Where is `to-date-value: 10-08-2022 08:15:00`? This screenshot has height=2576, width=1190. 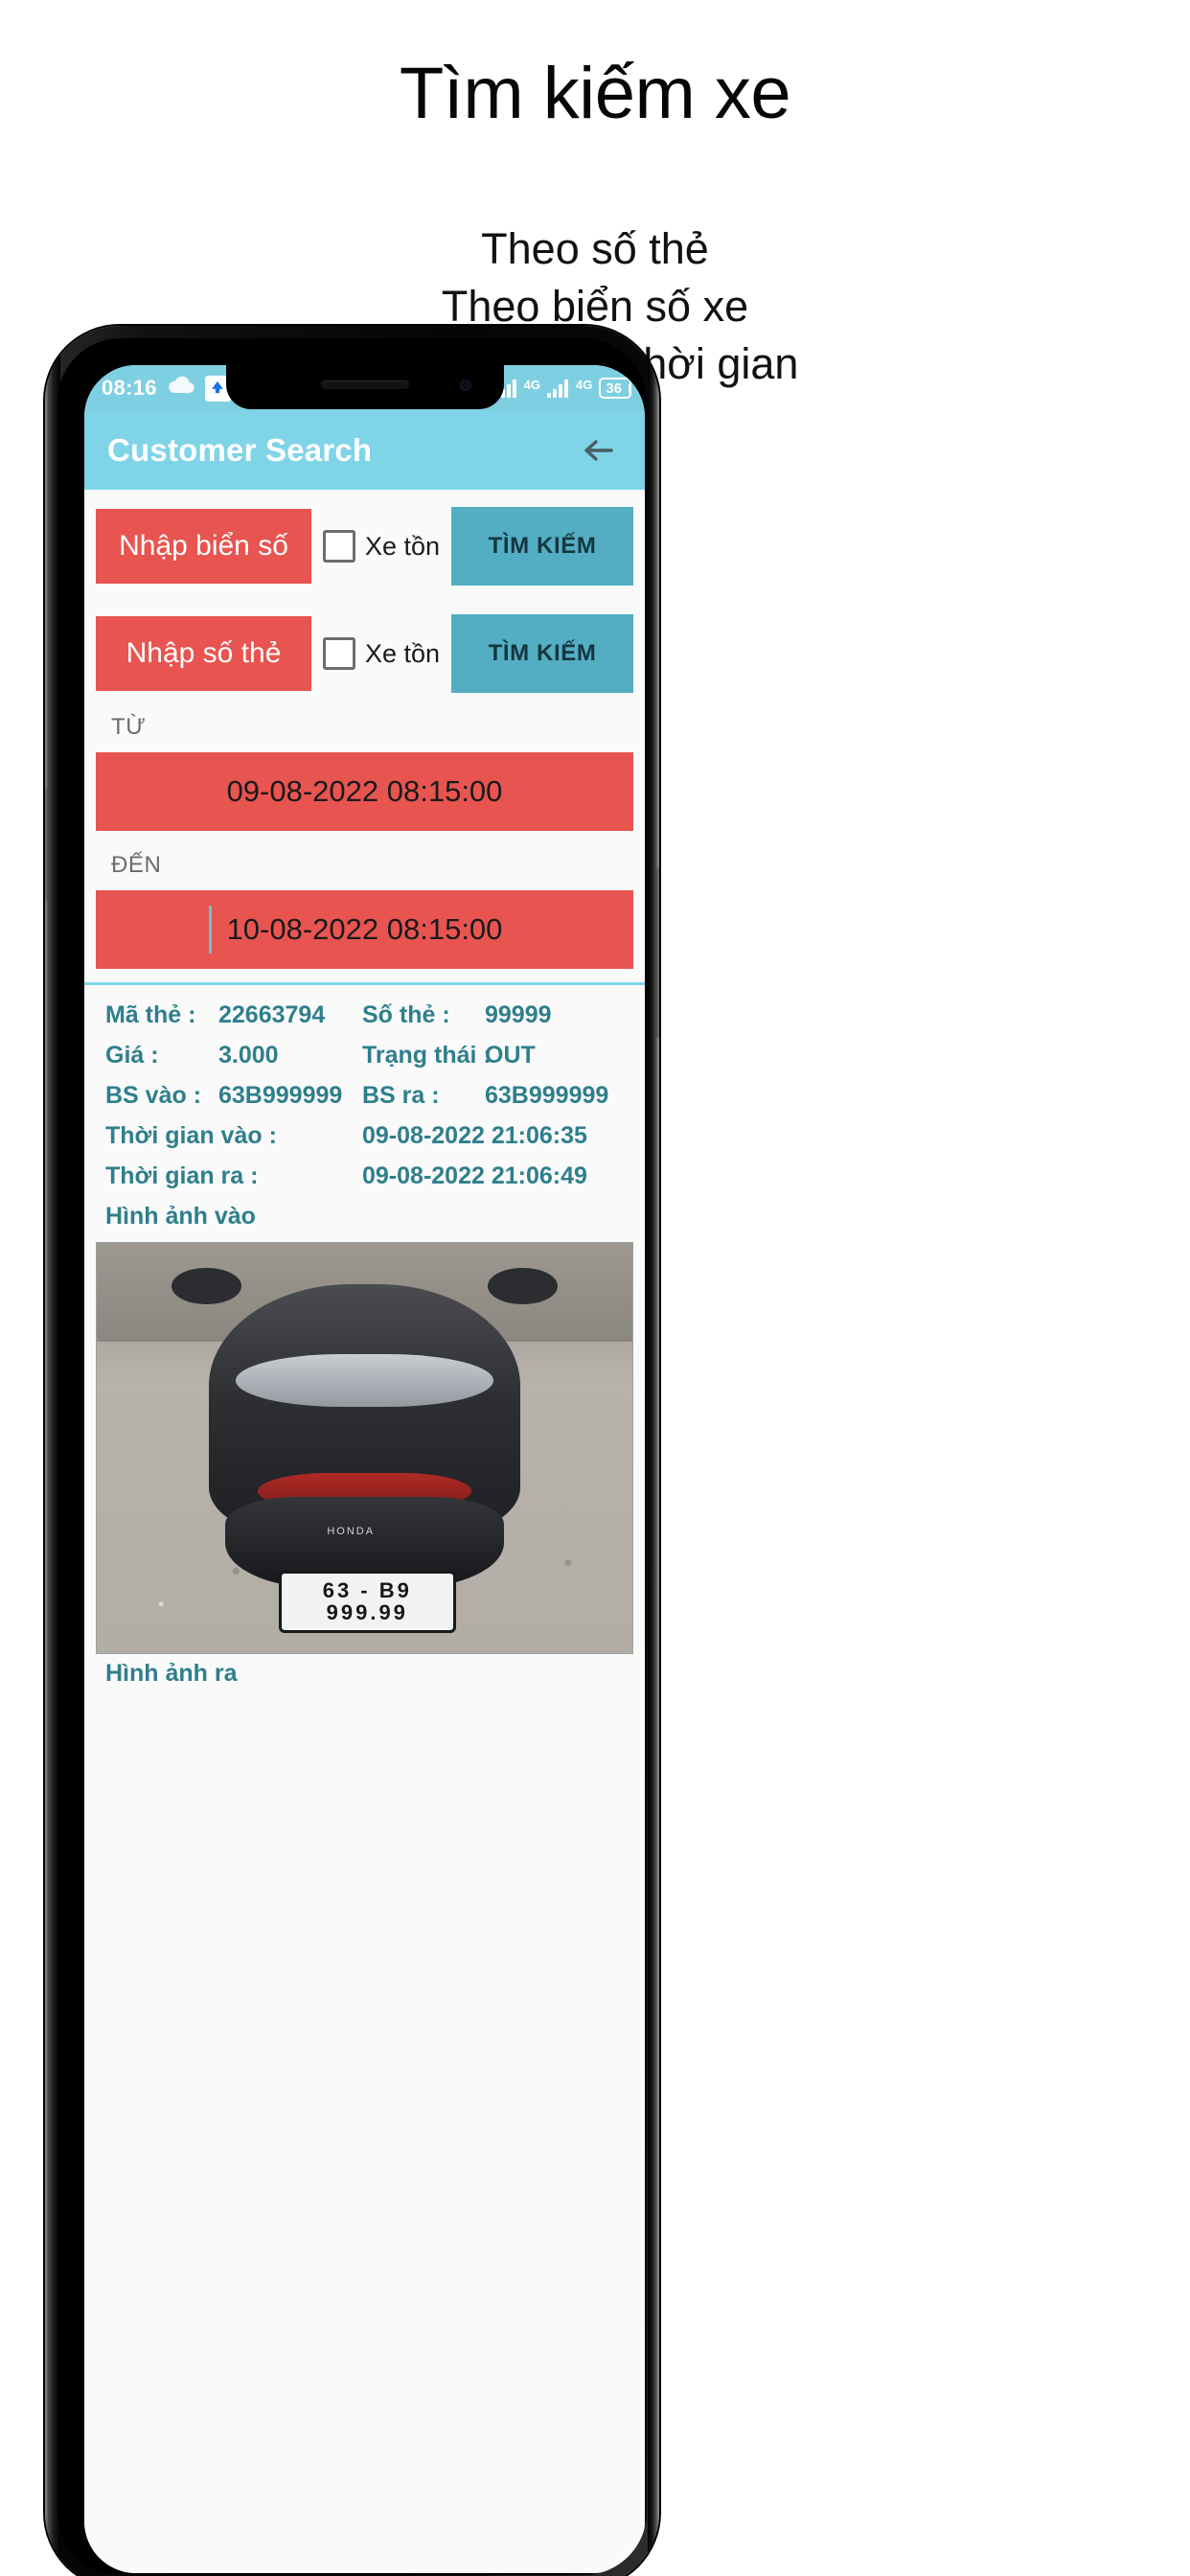
to-date-value: 10-08-2022 08:15:00 is located at coordinates (365, 929).